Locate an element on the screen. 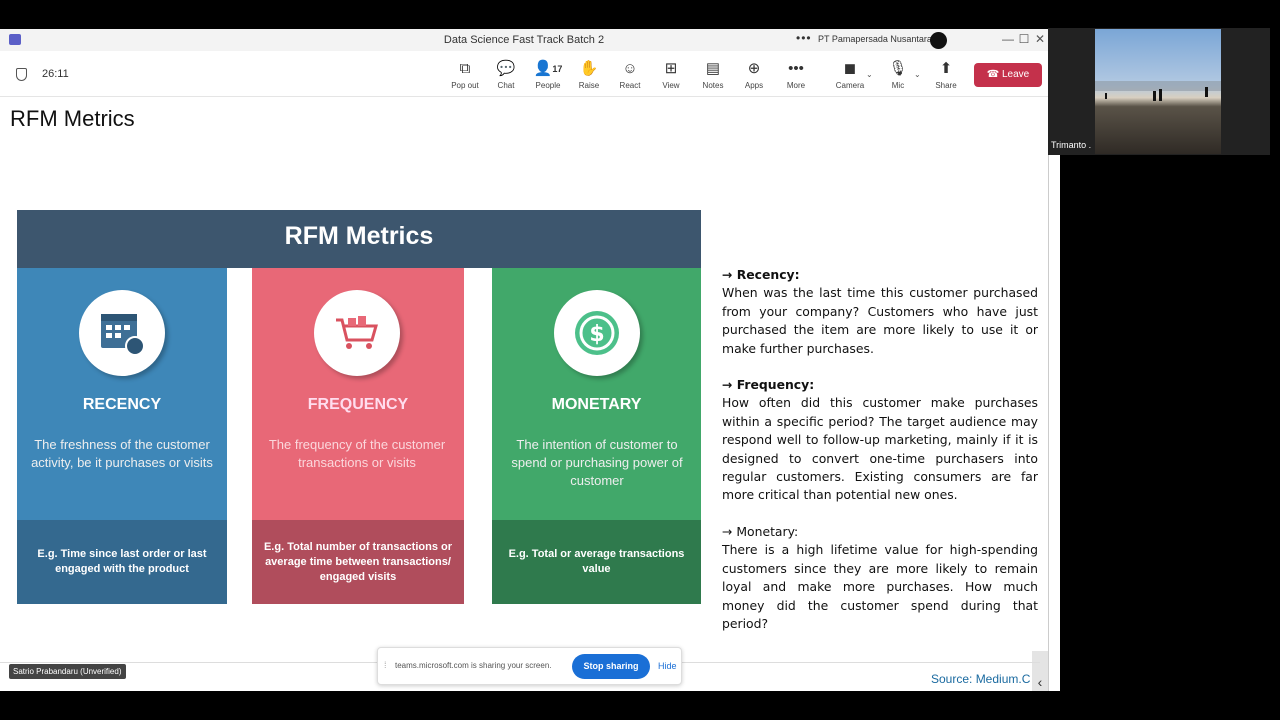 Image resolution: width=1280 pixels, height=720 pixels. more-options-icon: ••• is located at coordinates (804, 38).